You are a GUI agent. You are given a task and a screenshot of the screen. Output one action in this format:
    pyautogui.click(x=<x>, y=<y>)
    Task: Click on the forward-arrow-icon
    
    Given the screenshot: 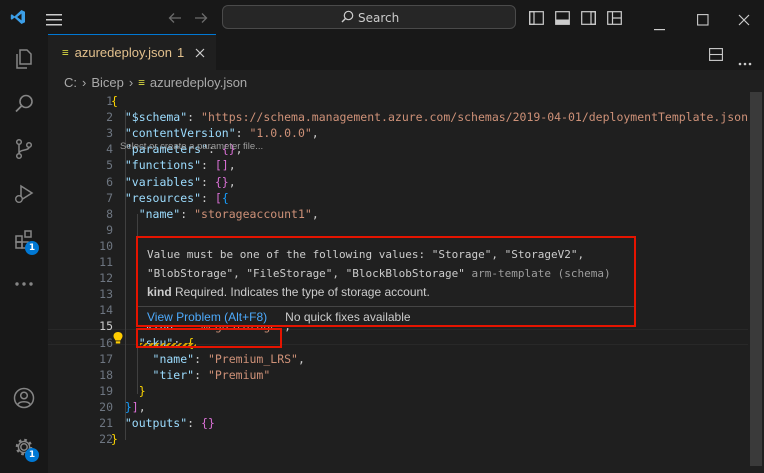 What is the action you would take?
    pyautogui.click(x=201, y=19)
    